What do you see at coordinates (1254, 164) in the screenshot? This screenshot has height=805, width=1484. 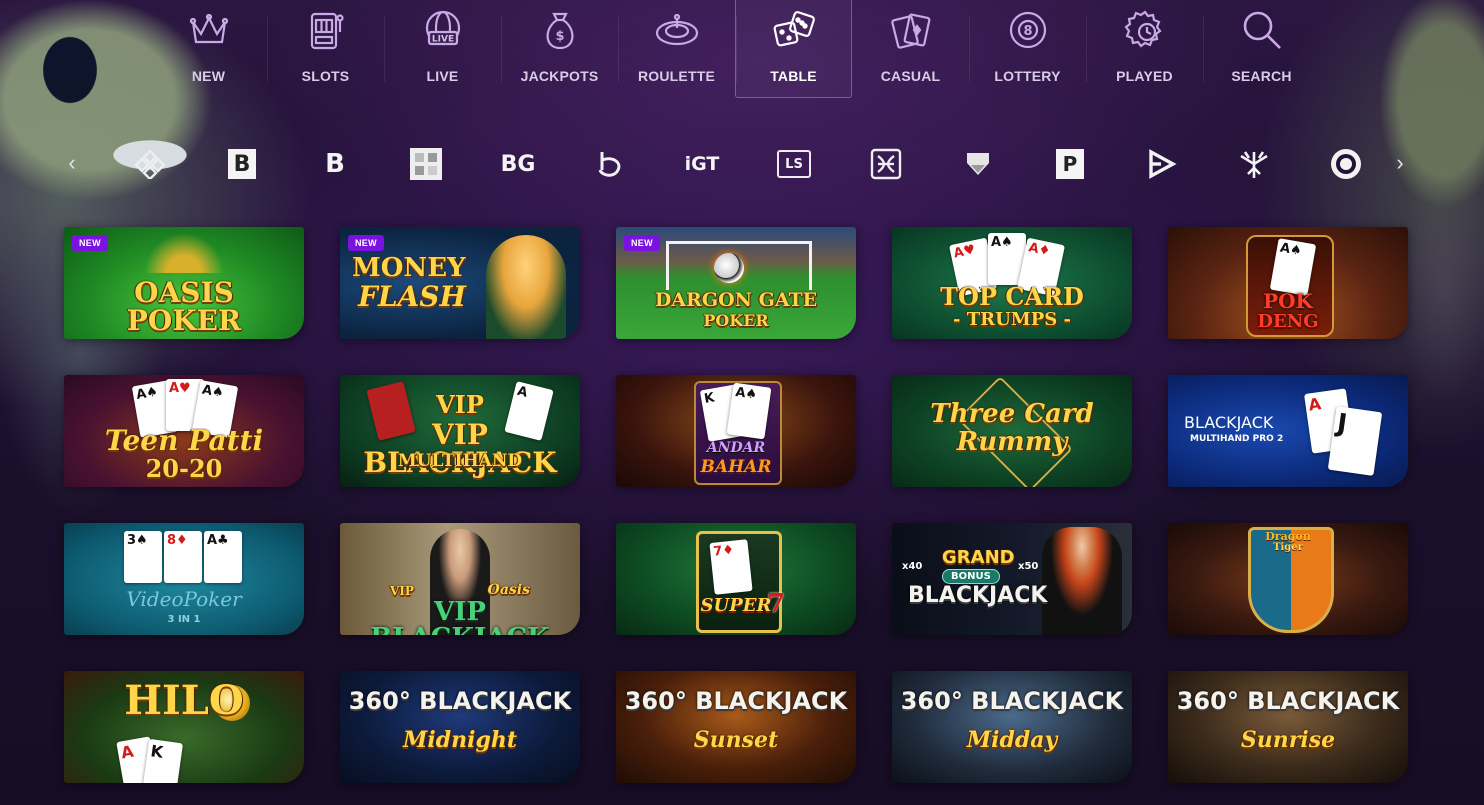 I see `provider-snowflake-logo` at bounding box center [1254, 164].